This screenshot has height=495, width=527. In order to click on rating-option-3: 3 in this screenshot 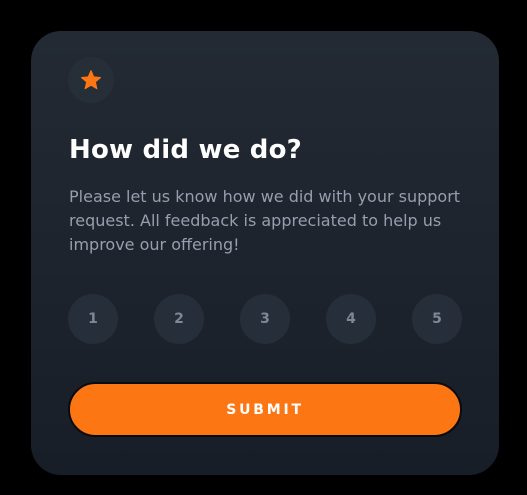, I will do `click(265, 319)`.